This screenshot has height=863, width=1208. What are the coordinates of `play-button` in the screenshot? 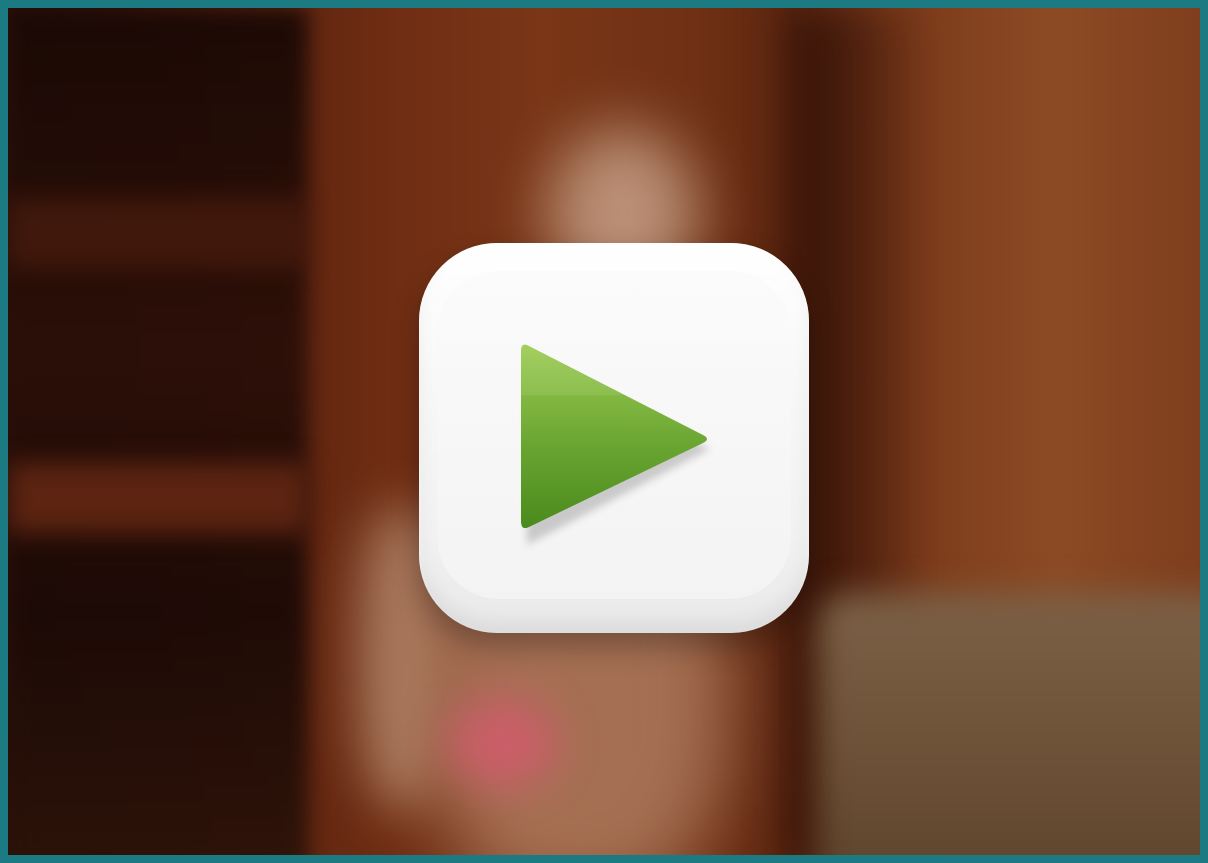 It's located at (614, 438).